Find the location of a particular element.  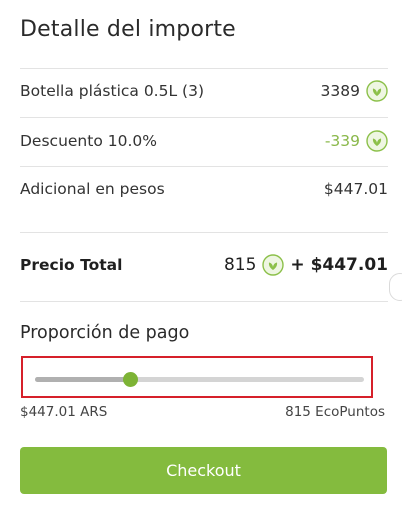

line-item-value: 3389 is located at coordinates (340, 91).